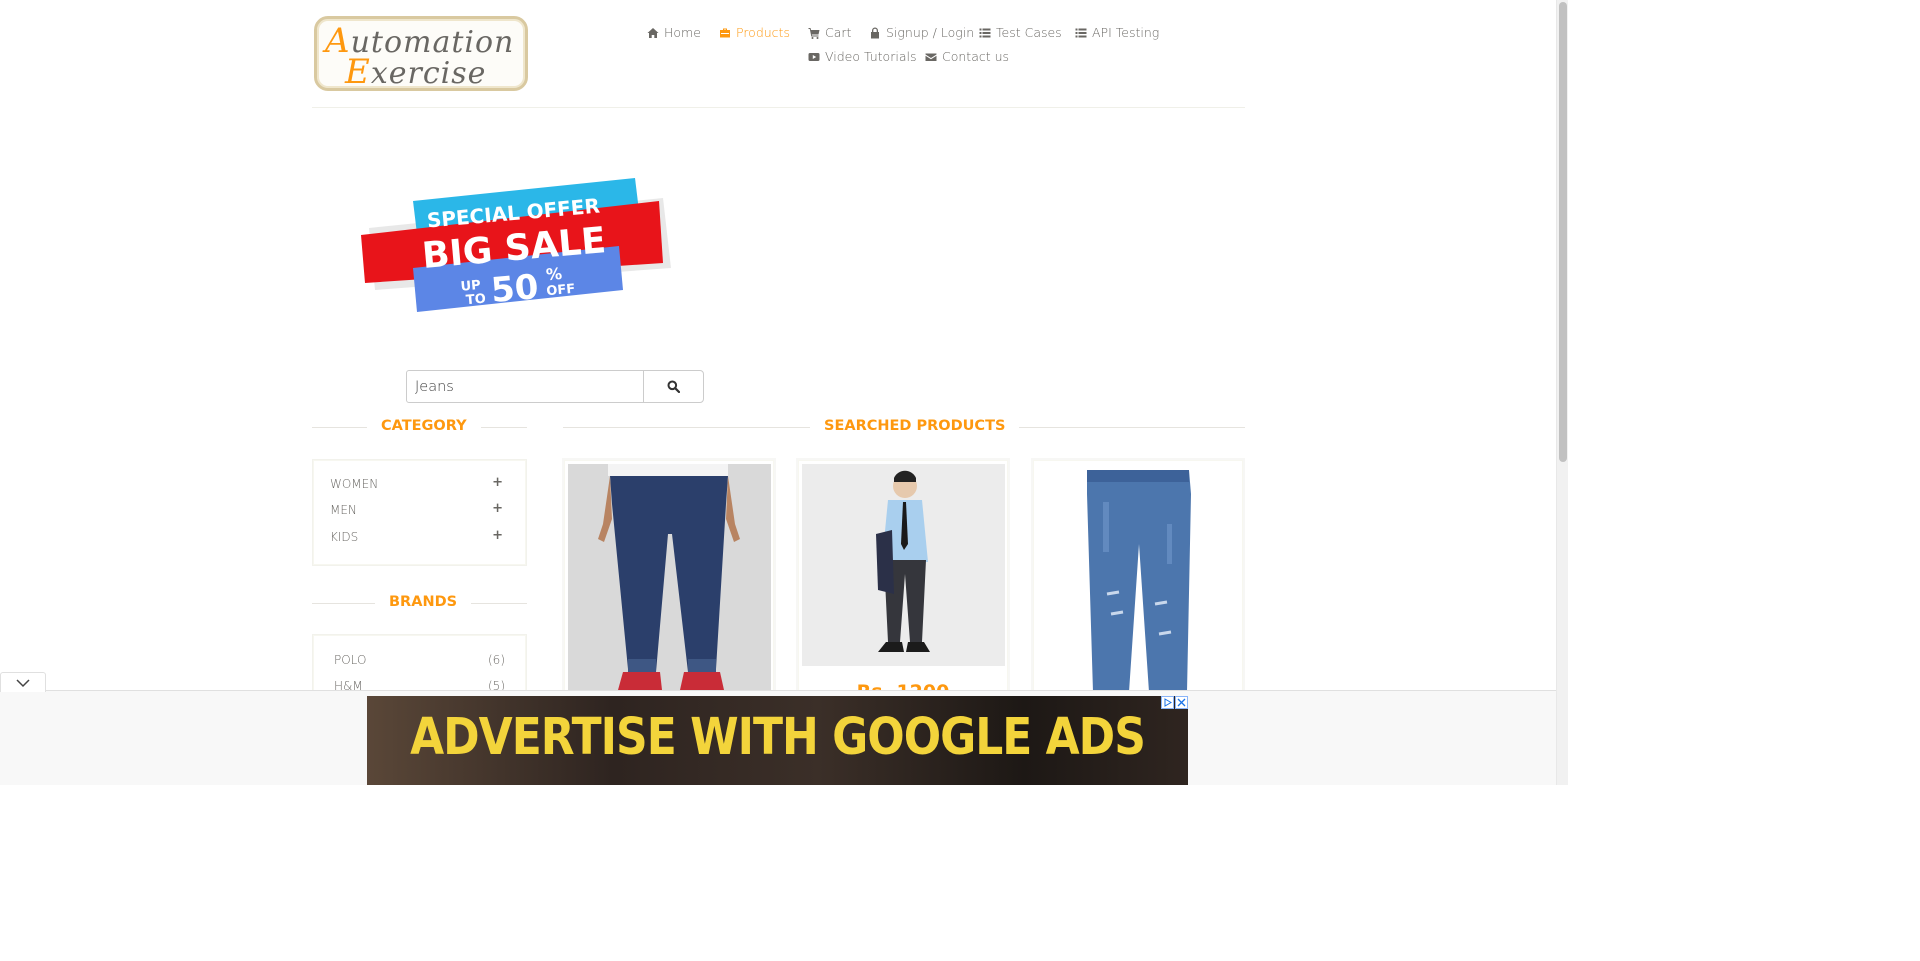 This screenshot has width=1920, height=961. I want to click on nav-test-cases: Test Cases, so click(1020, 32).